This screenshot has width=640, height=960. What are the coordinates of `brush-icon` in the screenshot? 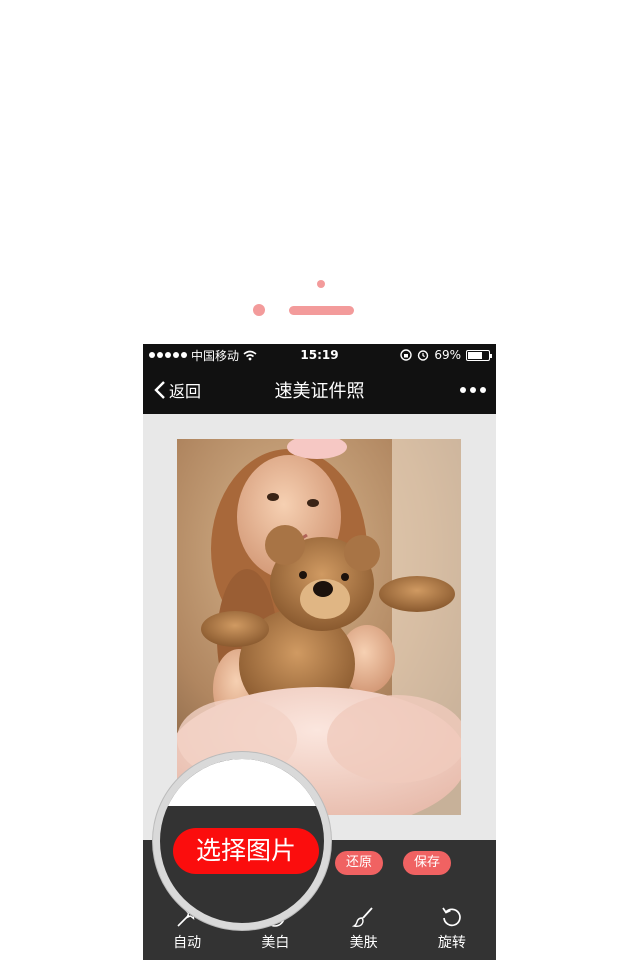 It's located at (362, 917).